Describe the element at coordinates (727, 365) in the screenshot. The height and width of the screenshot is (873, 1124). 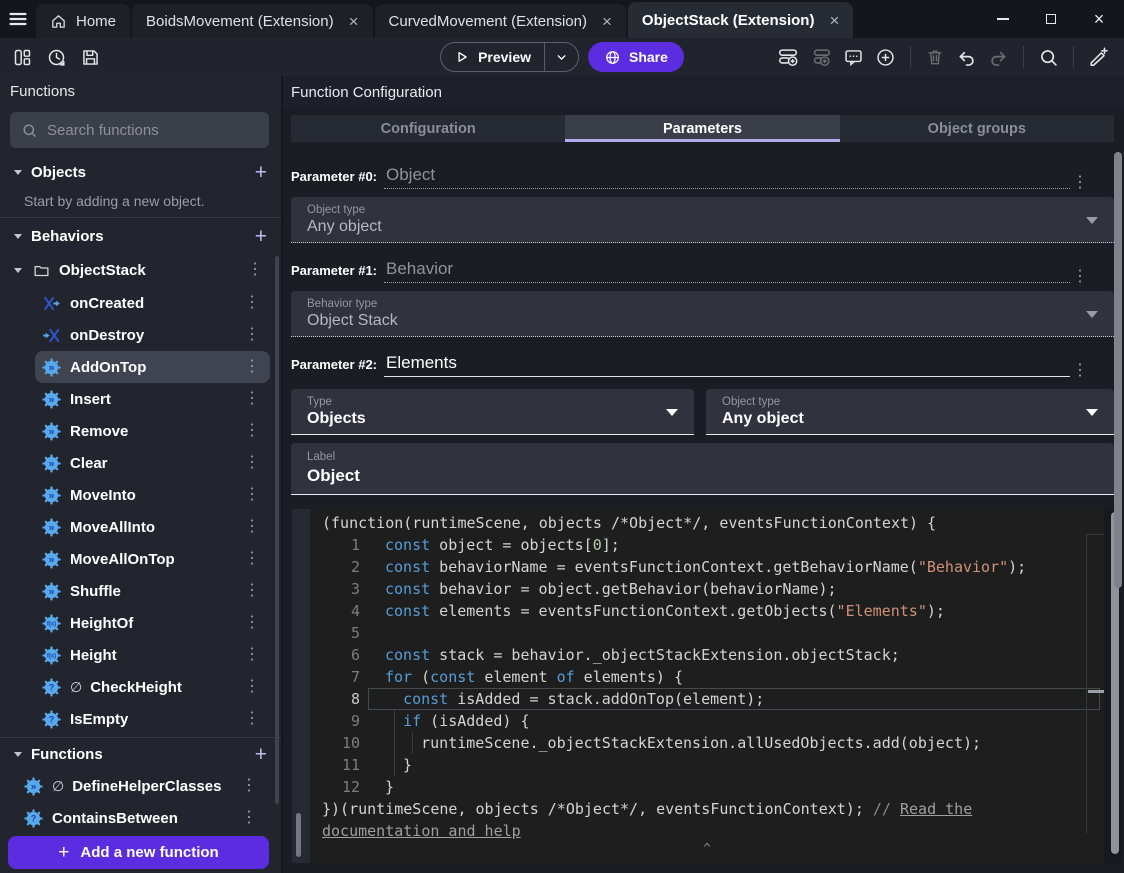
I see `parameter-2-name-input: Elements` at that location.